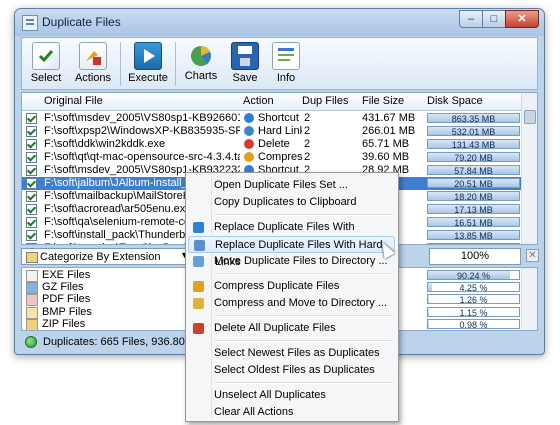 The height and width of the screenshot is (425, 560). I want to click on category-percent-bar: 4.25 %, so click(473, 287).